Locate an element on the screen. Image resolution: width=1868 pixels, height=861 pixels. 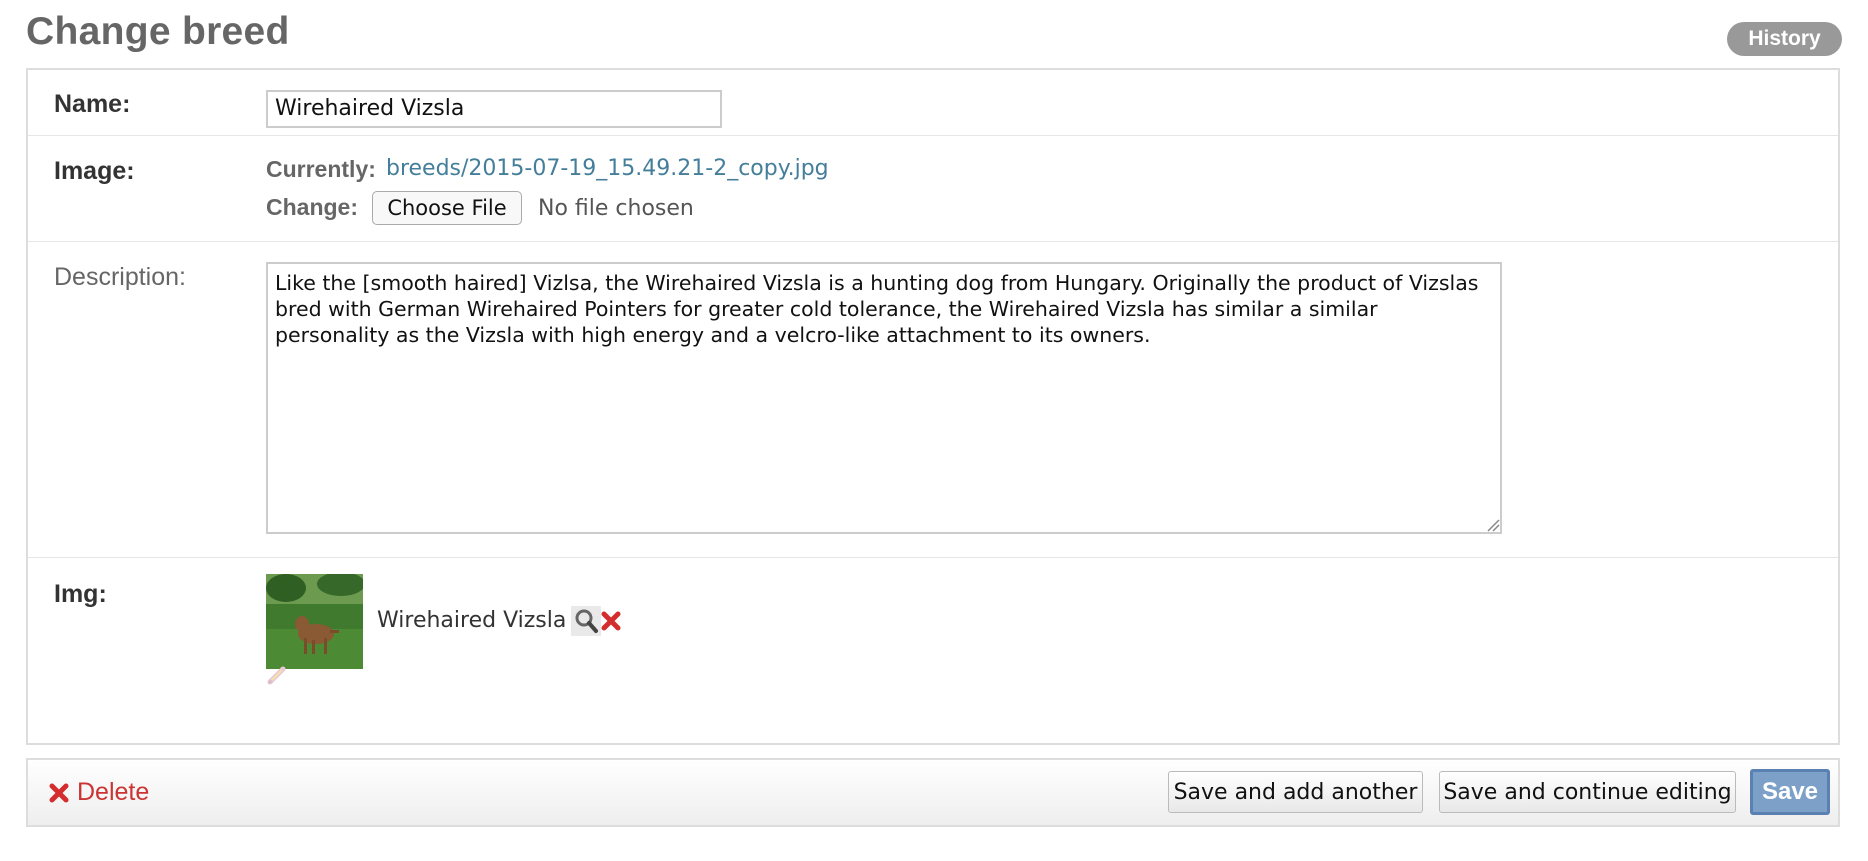
description-label: Description: is located at coordinates (120, 277).